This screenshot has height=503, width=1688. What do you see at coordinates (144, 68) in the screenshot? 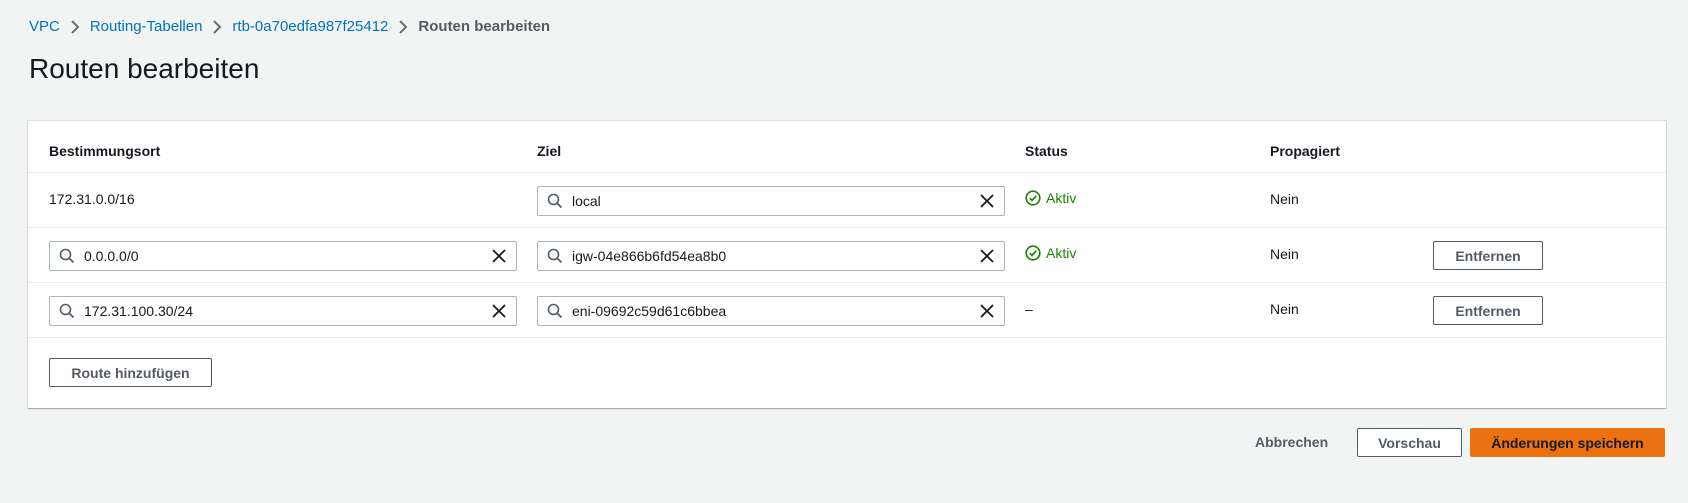
I see `page-title: Routen bearbeiten` at bounding box center [144, 68].